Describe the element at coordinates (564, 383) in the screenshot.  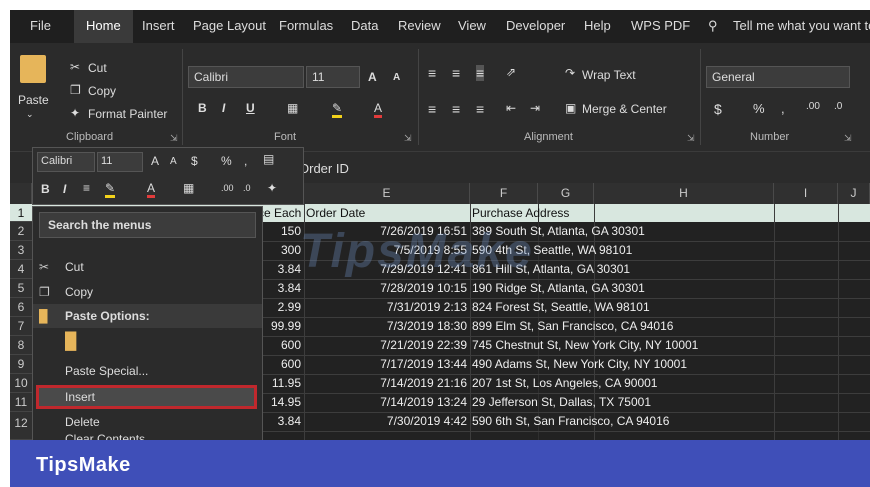
I see `cell-purchase-address: 207 1st St, Los Angeles, CA 90001` at that location.